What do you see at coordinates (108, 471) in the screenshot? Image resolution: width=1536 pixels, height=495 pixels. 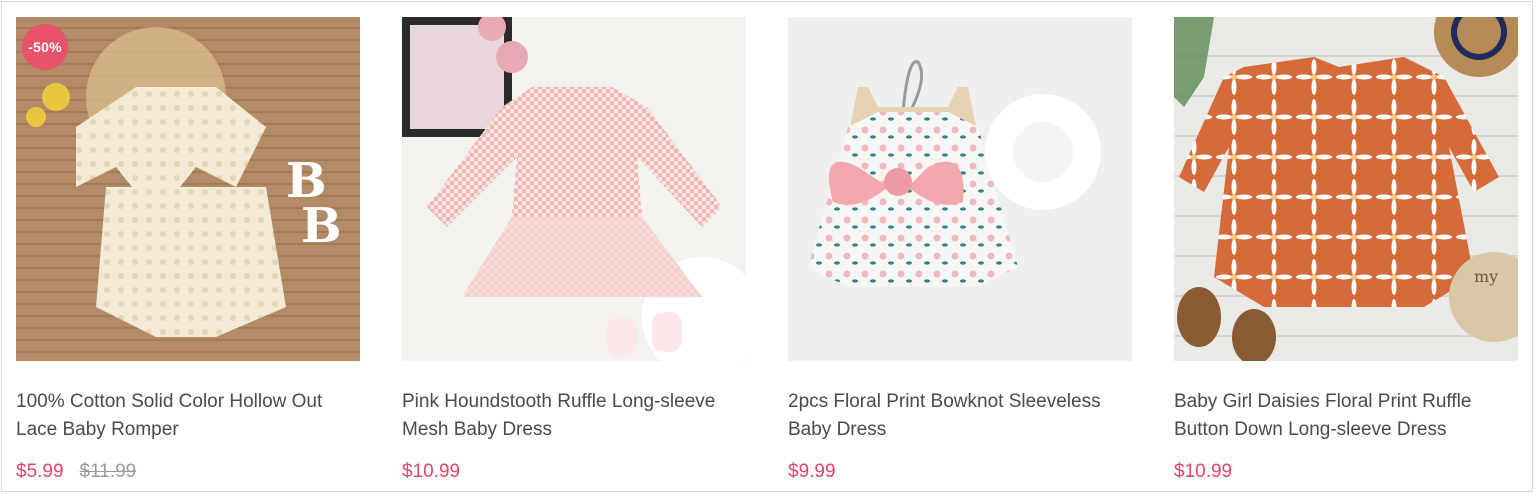 I see `original-price: $11.99` at bounding box center [108, 471].